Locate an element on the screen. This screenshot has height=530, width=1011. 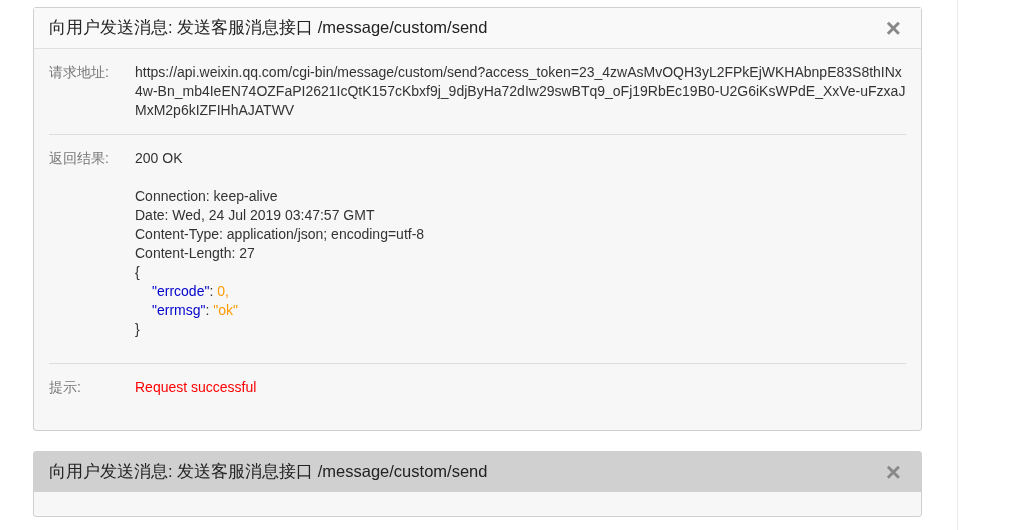
json-brace: { is located at coordinates (138, 272).